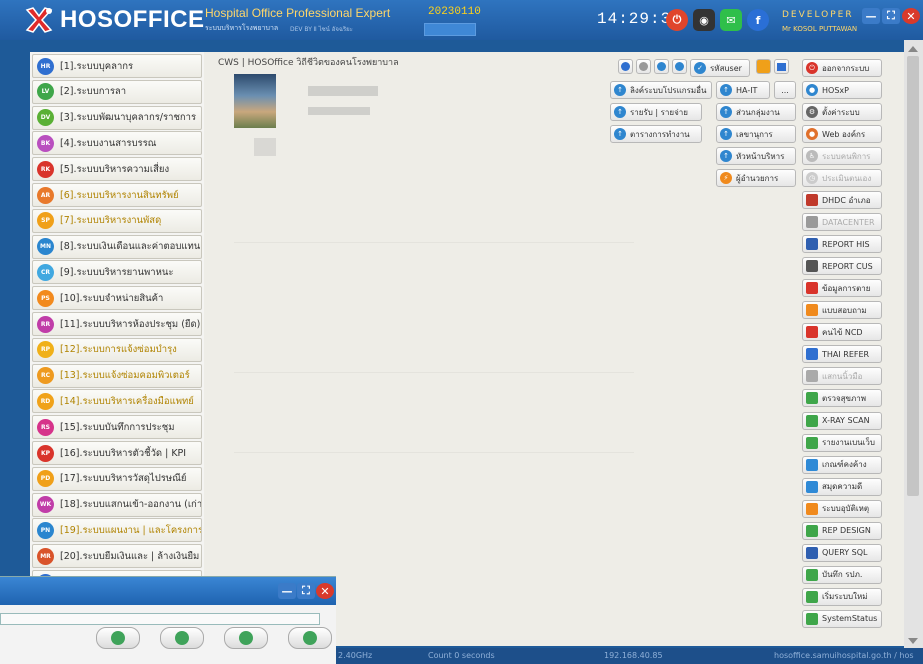 Image resolution: width=923 pixels, height=664 pixels. I want to click on action-icon, so click(118, 638).